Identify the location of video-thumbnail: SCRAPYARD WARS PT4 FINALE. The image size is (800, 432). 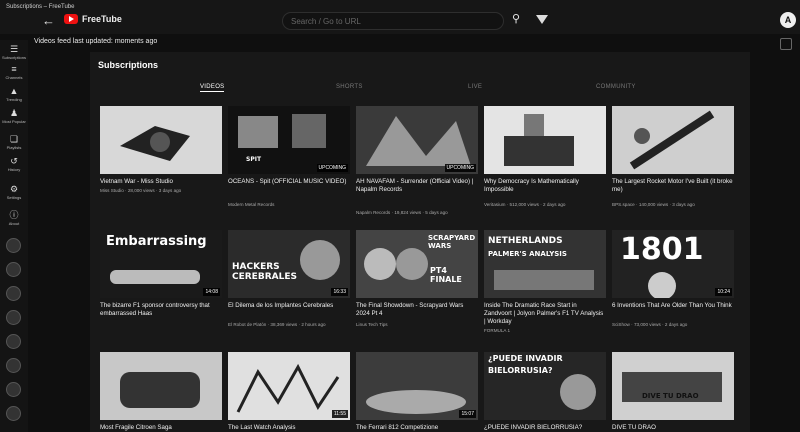
(417, 264).